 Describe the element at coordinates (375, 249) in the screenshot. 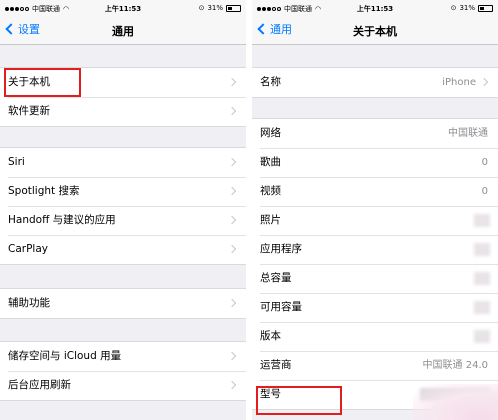

I see `about-row-applications: 应用程序` at that location.